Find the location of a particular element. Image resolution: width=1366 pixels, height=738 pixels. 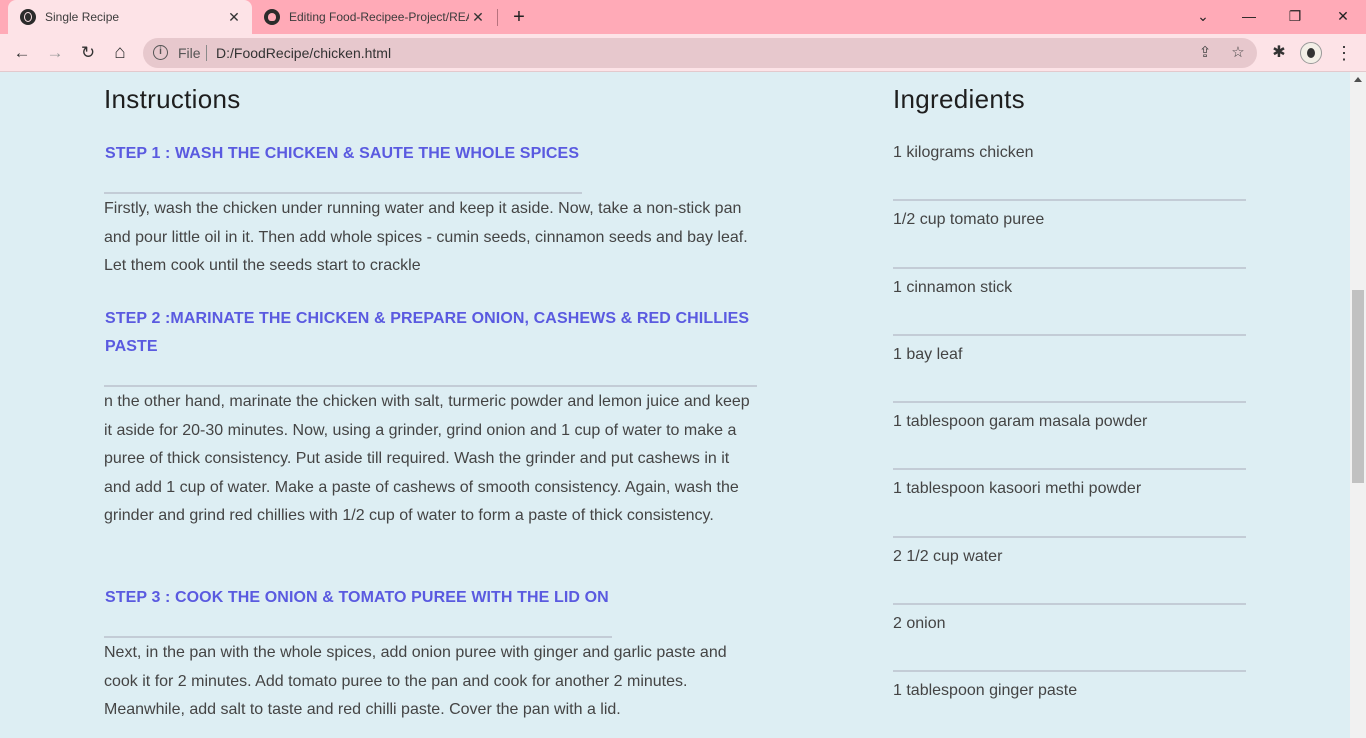

profile-avatar-button is located at coordinates (1311, 53).